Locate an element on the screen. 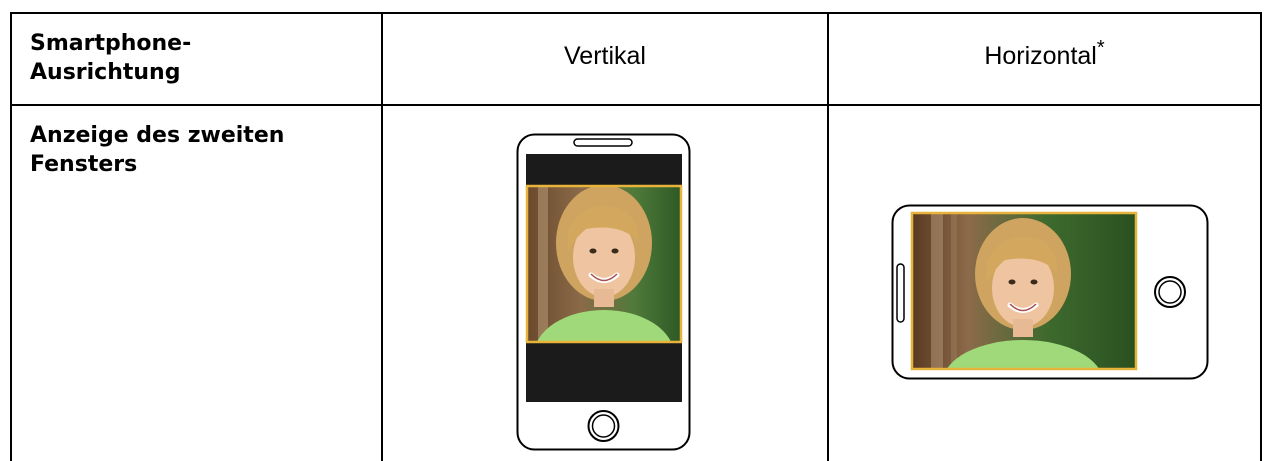 The image size is (1271, 461). smartphone-portrait-icon is located at coordinates (603, 292).